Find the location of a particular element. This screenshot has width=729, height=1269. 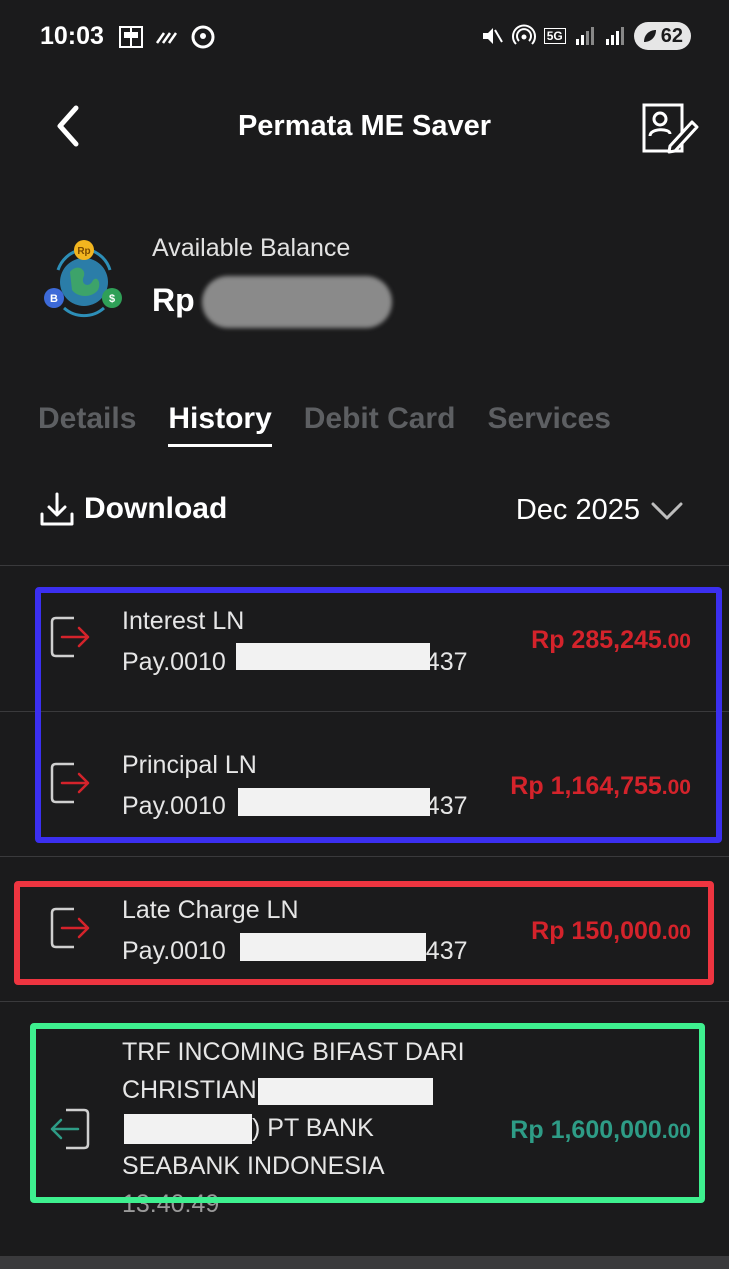

page-title: Permata ME Saver is located at coordinates (364, 126).